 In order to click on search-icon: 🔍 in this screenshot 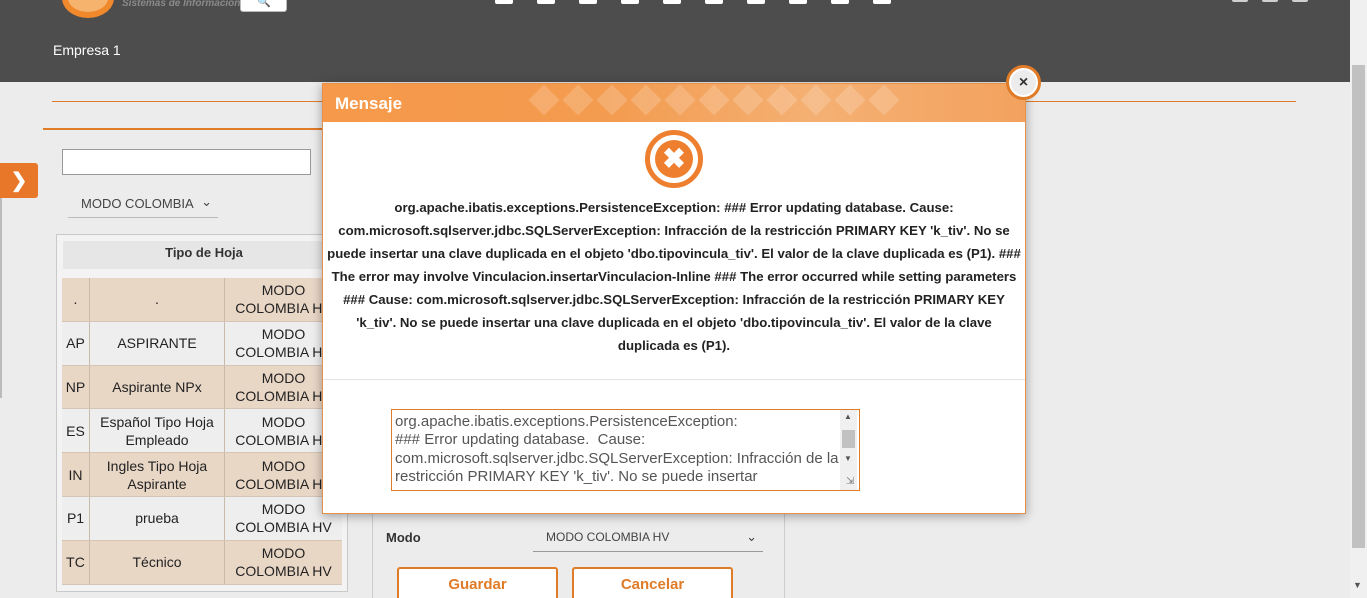, I will do `click(264, 4)`.